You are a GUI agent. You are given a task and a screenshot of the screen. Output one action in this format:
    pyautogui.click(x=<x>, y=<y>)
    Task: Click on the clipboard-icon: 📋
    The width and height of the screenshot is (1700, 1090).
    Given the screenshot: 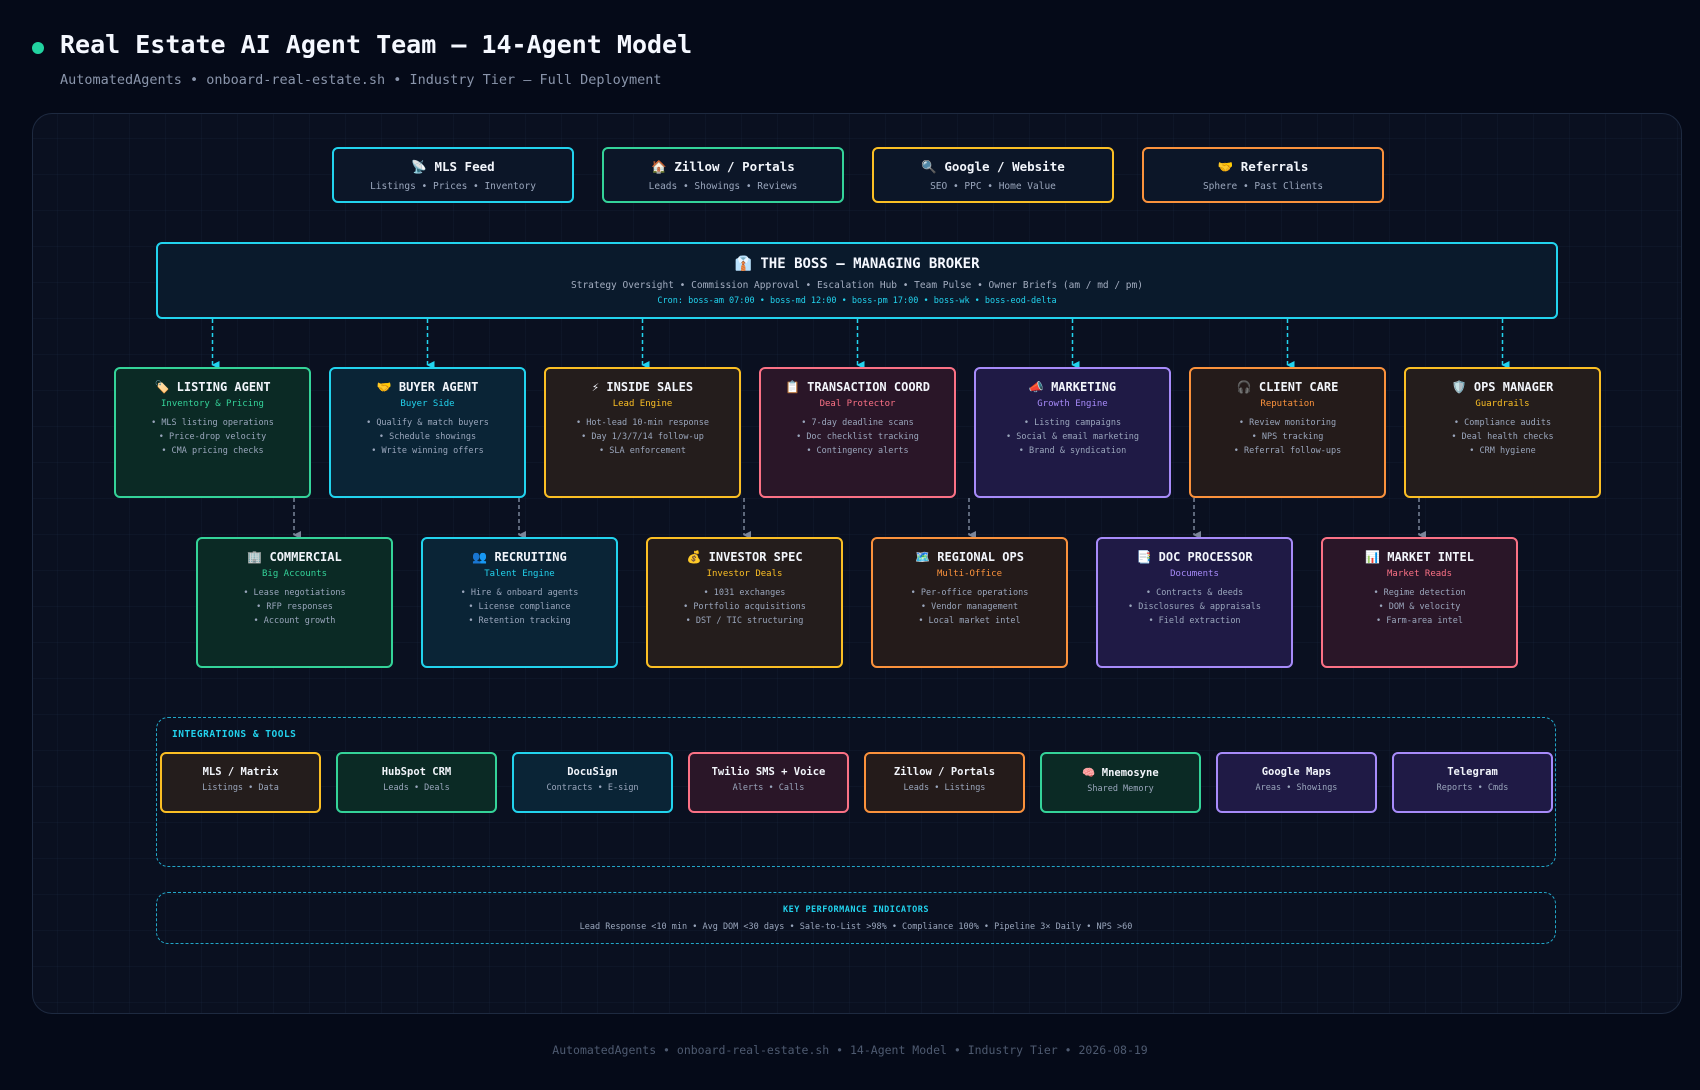 What is the action you would take?
    pyautogui.click(x=792, y=387)
    